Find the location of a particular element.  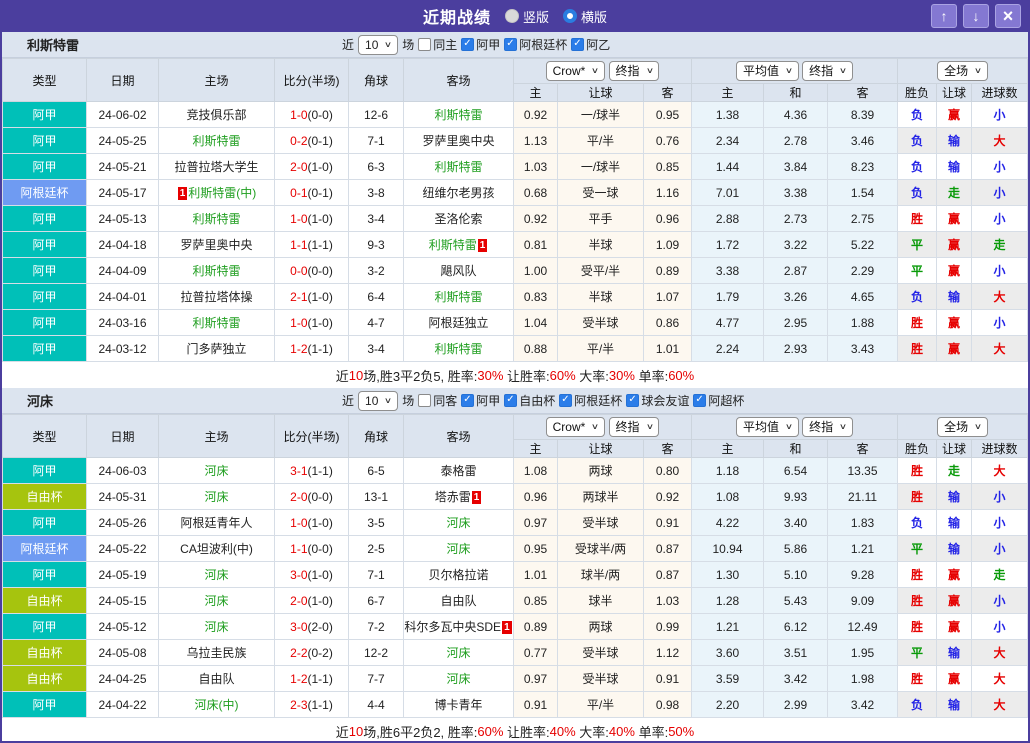

avg-home: 1.38 is located at coordinates (727, 114).